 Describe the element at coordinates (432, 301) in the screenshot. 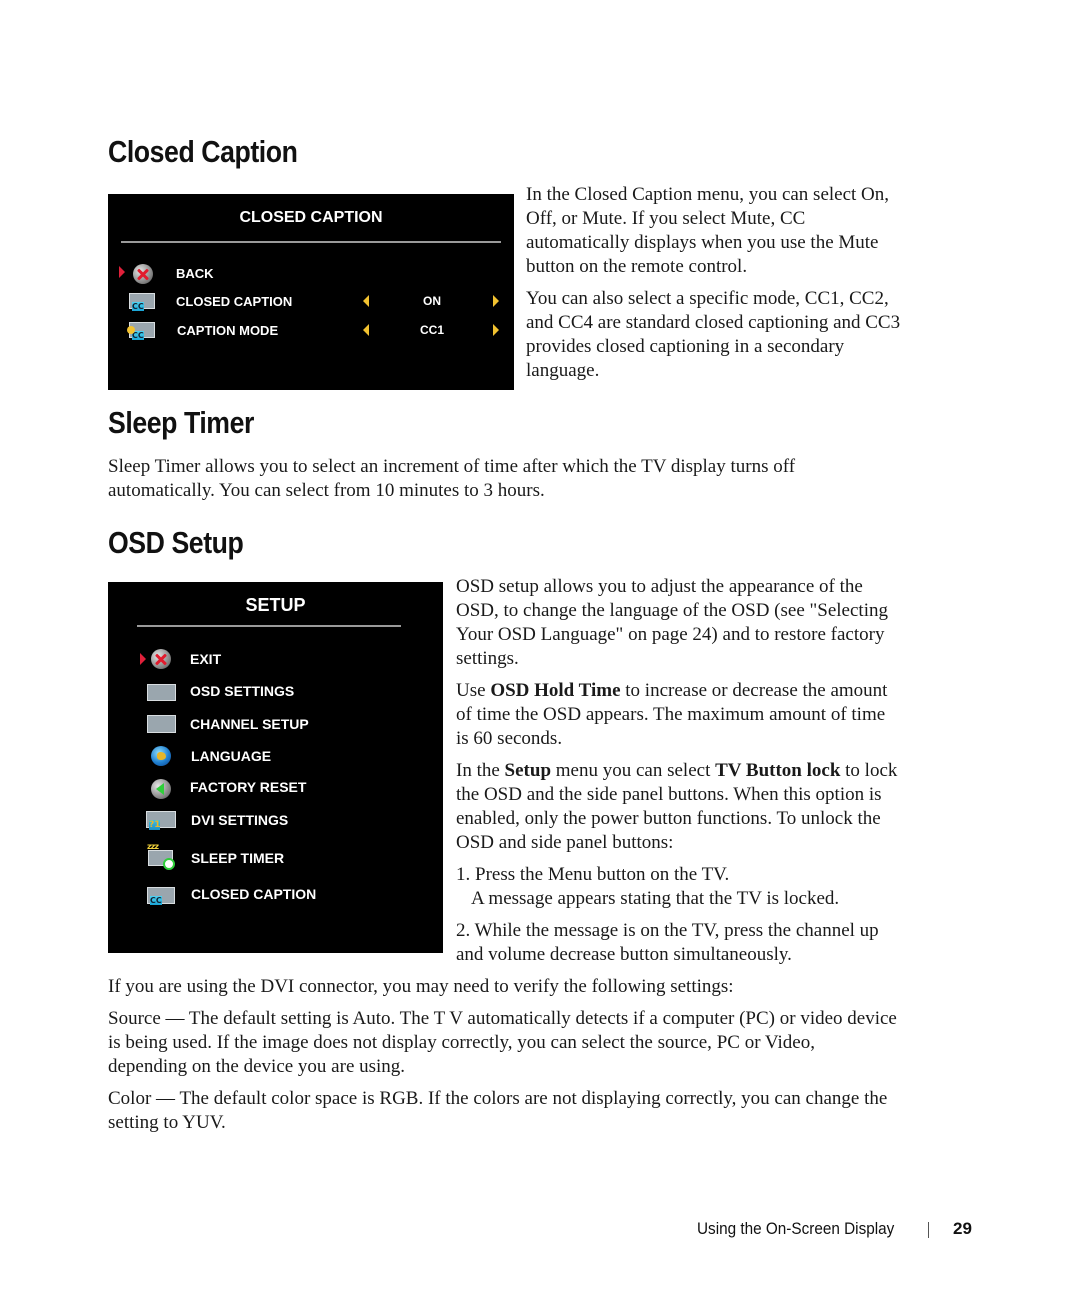

I see `closed-caption-value: ON` at that location.